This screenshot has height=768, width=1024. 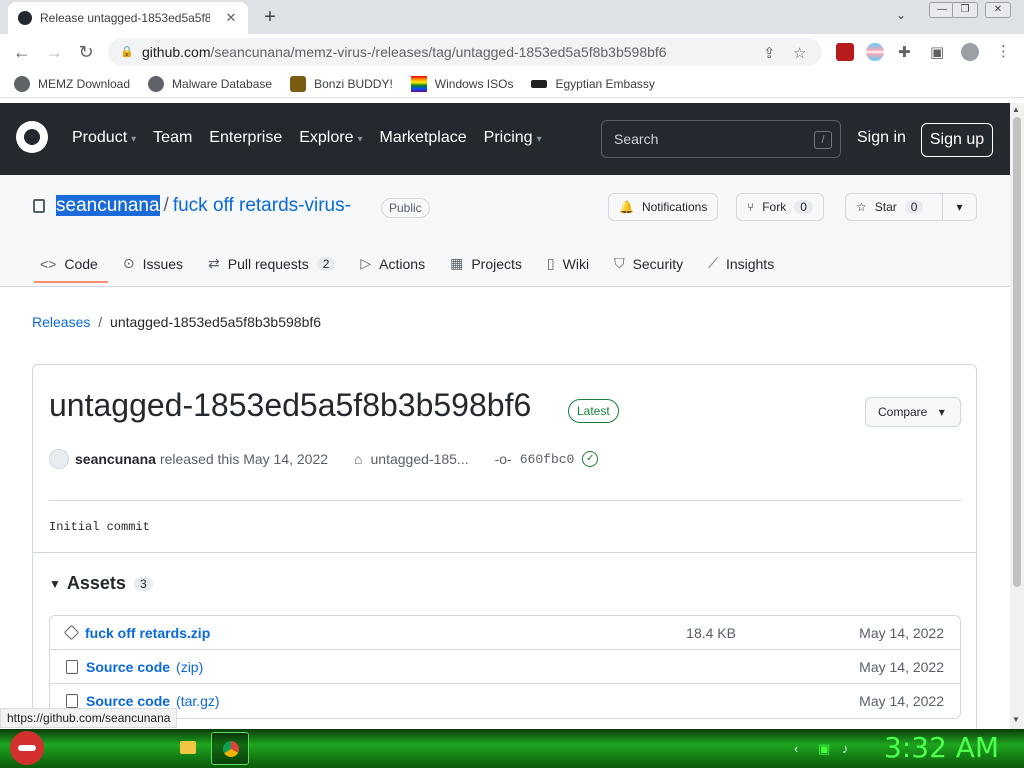 What do you see at coordinates (550, 263) in the screenshot?
I see `book-icon: ▯` at bounding box center [550, 263].